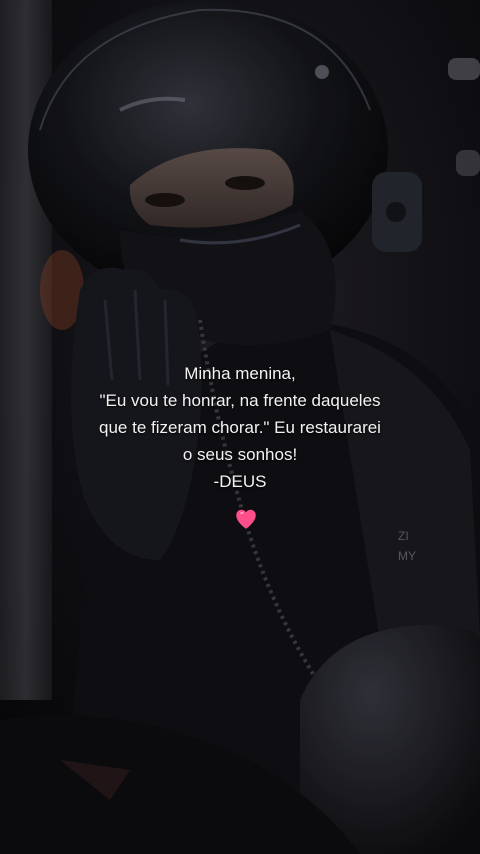 The height and width of the screenshot is (854, 480). I want to click on quote-line-2: "Eu vou te honrar, na frente daqueles, so click(240, 400).